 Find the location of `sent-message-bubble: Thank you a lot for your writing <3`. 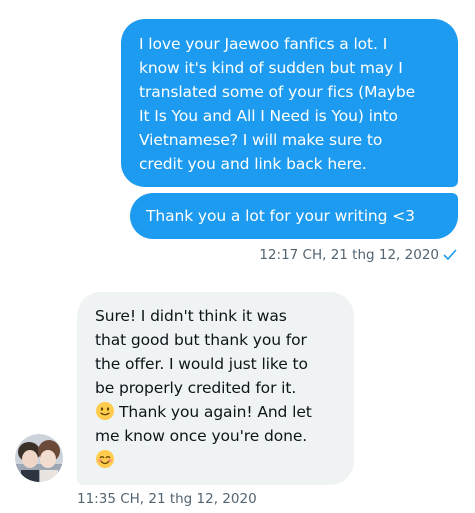

sent-message-bubble: Thank you a lot for your writing <3 is located at coordinates (294, 216).